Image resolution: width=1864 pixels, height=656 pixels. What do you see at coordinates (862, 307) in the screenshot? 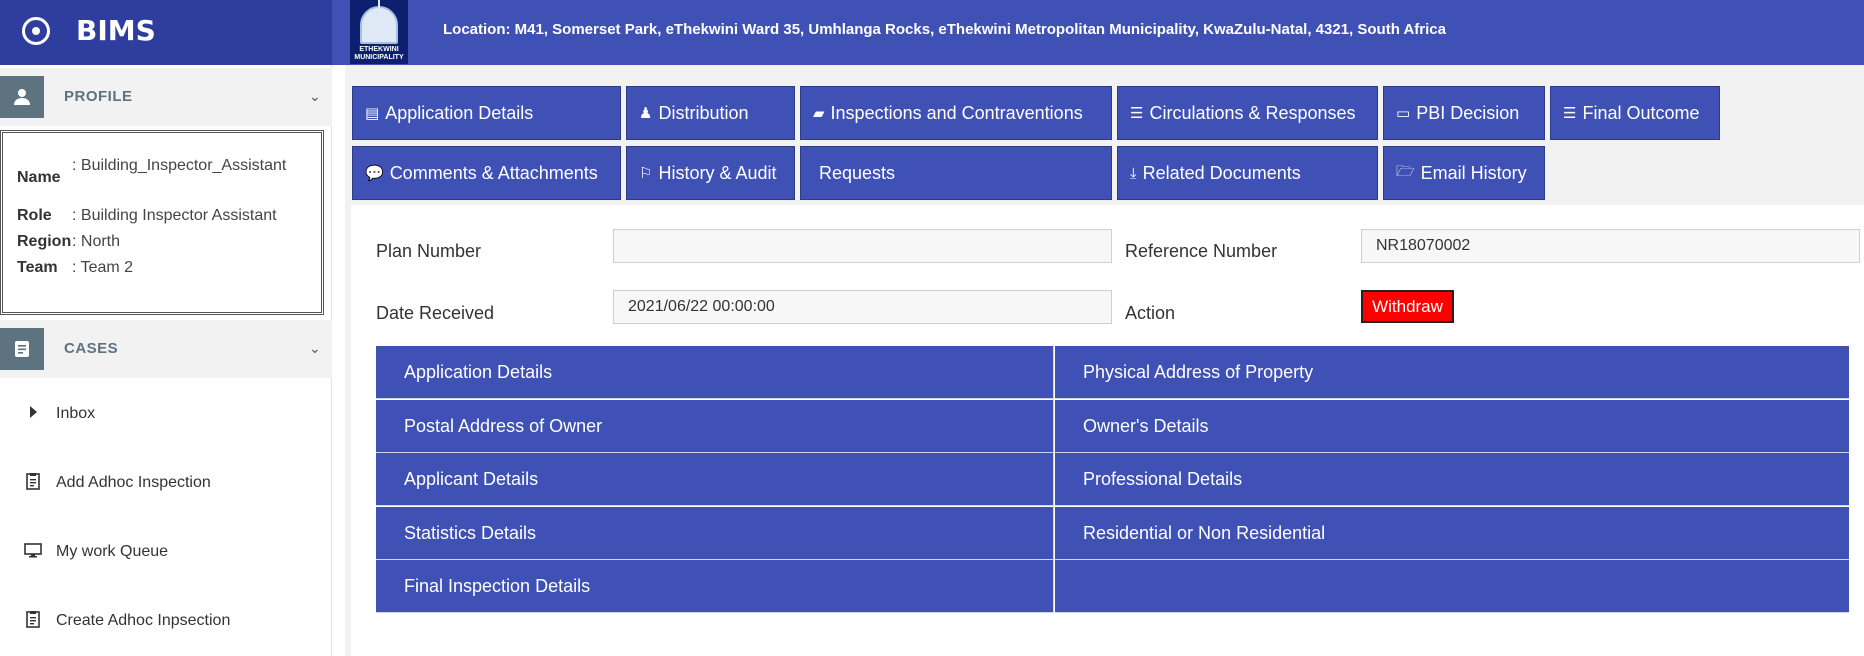
I see `date-received-field: 2021/06/22 00:00:00` at bounding box center [862, 307].